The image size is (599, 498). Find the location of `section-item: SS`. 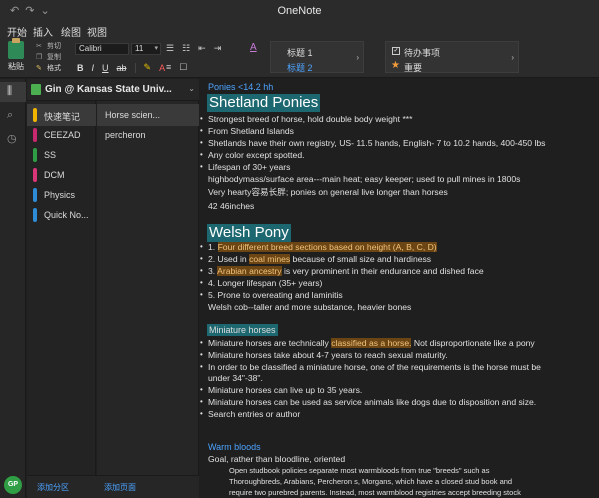

section-item: SS is located at coordinates (61, 155).